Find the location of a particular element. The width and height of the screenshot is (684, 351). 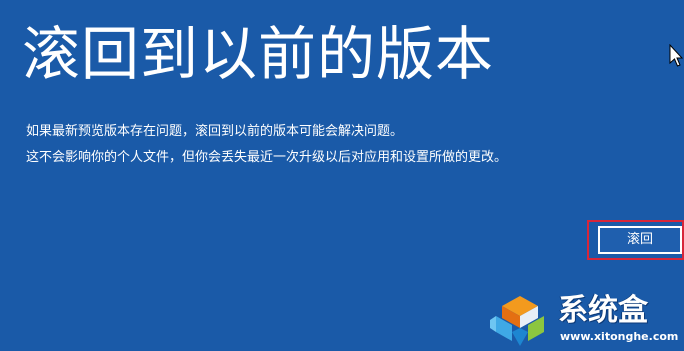

watermark: 系统盒 www.xitonghe.com is located at coordinates (586, 321).